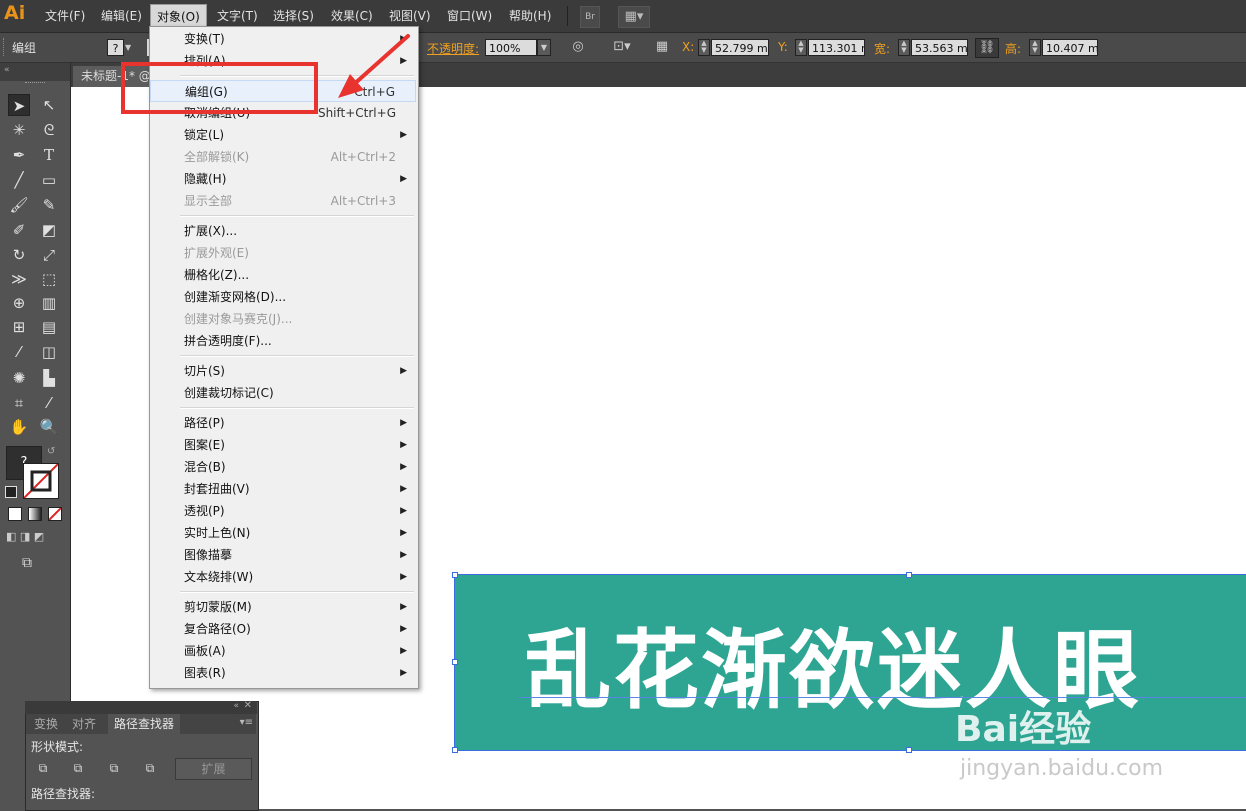  What do you see at coordinates (213, 769) in the screenshot?
I see `expand-button: 扩展` at bounding box center [213, 769].